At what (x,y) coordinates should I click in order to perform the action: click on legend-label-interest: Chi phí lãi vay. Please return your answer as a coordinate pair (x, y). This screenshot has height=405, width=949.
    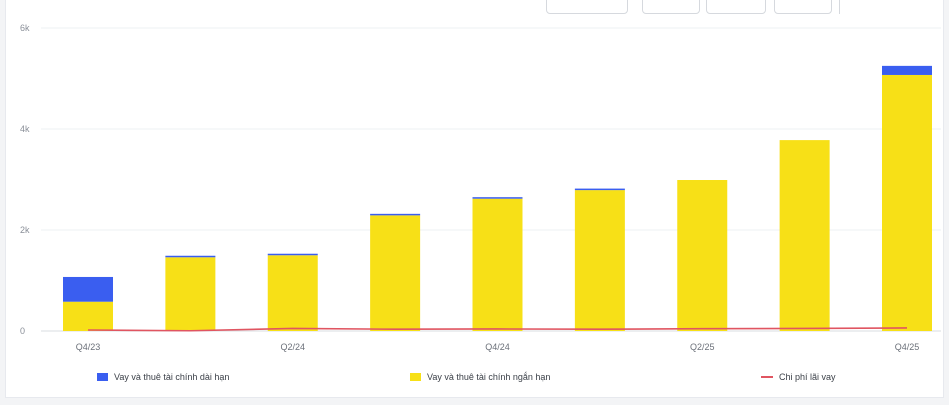
    Looking at the image, I should click on (807, 377).